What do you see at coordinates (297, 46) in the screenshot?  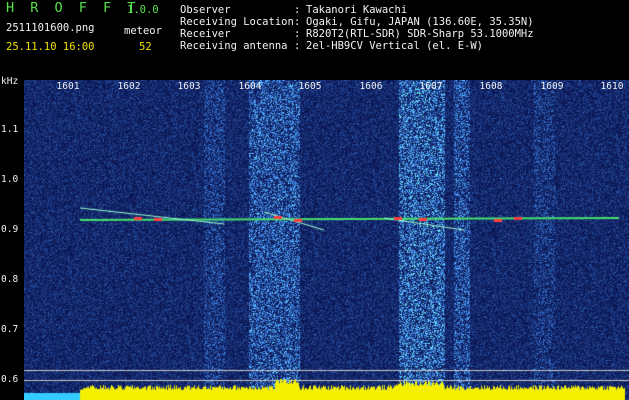 I see `info-sep-antenna: :` at bounding box center [297, 46].